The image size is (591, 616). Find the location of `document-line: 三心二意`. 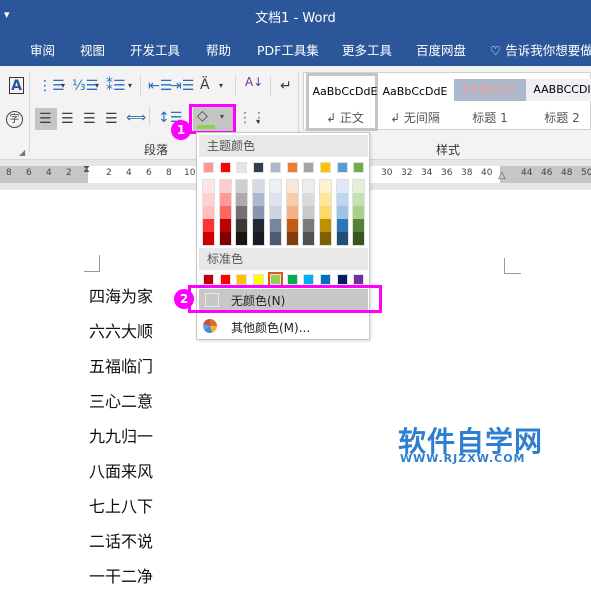

document-line: 三心二意 is located at coordinates (121, 400).